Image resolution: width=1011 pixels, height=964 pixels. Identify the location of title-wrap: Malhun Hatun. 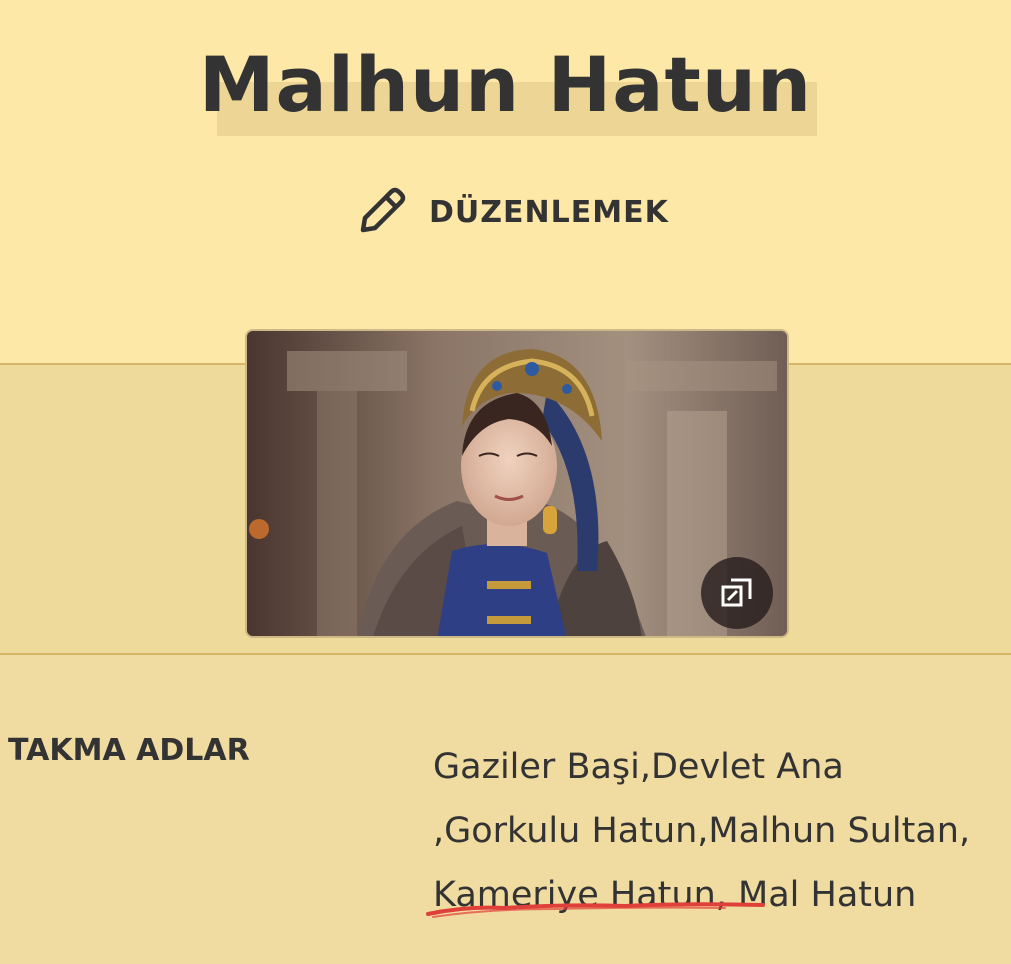
(505, 84).